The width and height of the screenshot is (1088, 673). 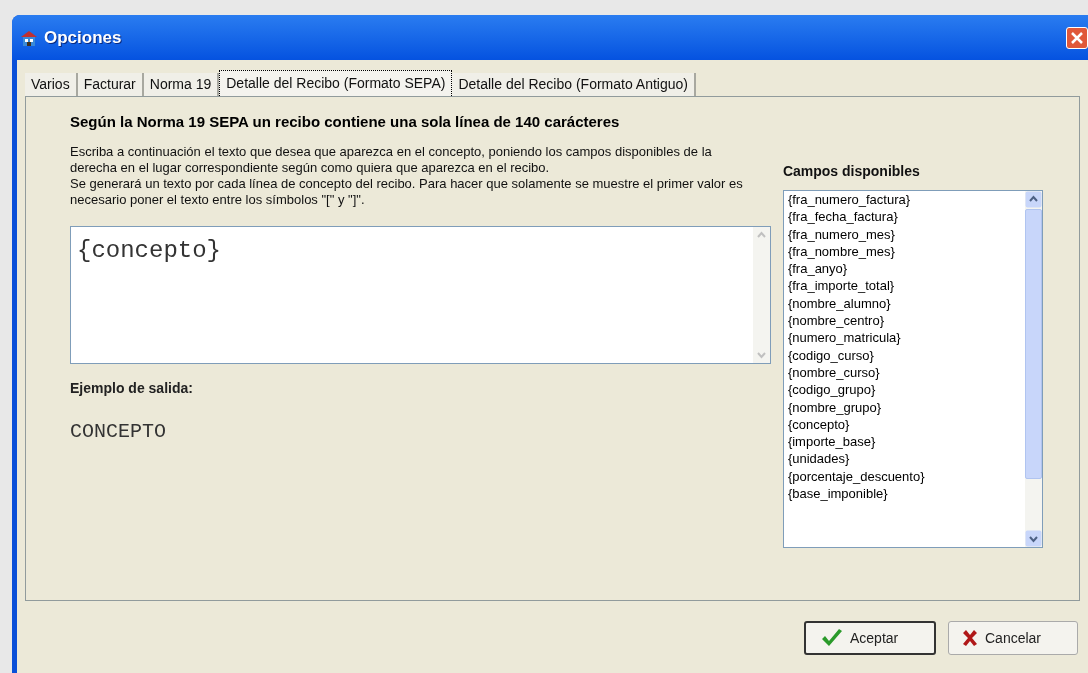 I want to click on example-output: CONCEPTO, so click(x=118, y=431).